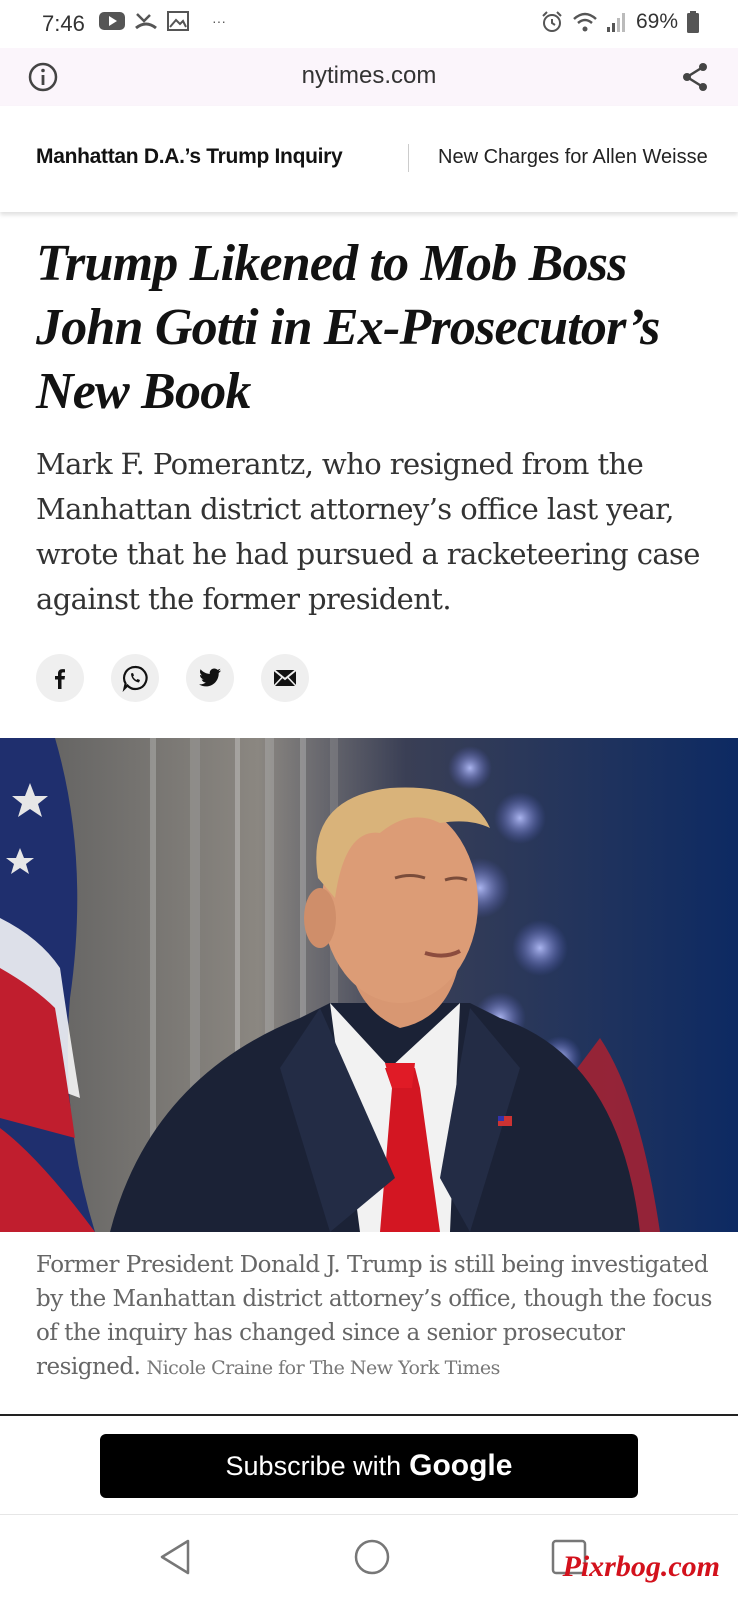  I want to click on topic-link-trump-inquiry: Manhattan D.A.’s Trump Inquiry, so click(189, 157).